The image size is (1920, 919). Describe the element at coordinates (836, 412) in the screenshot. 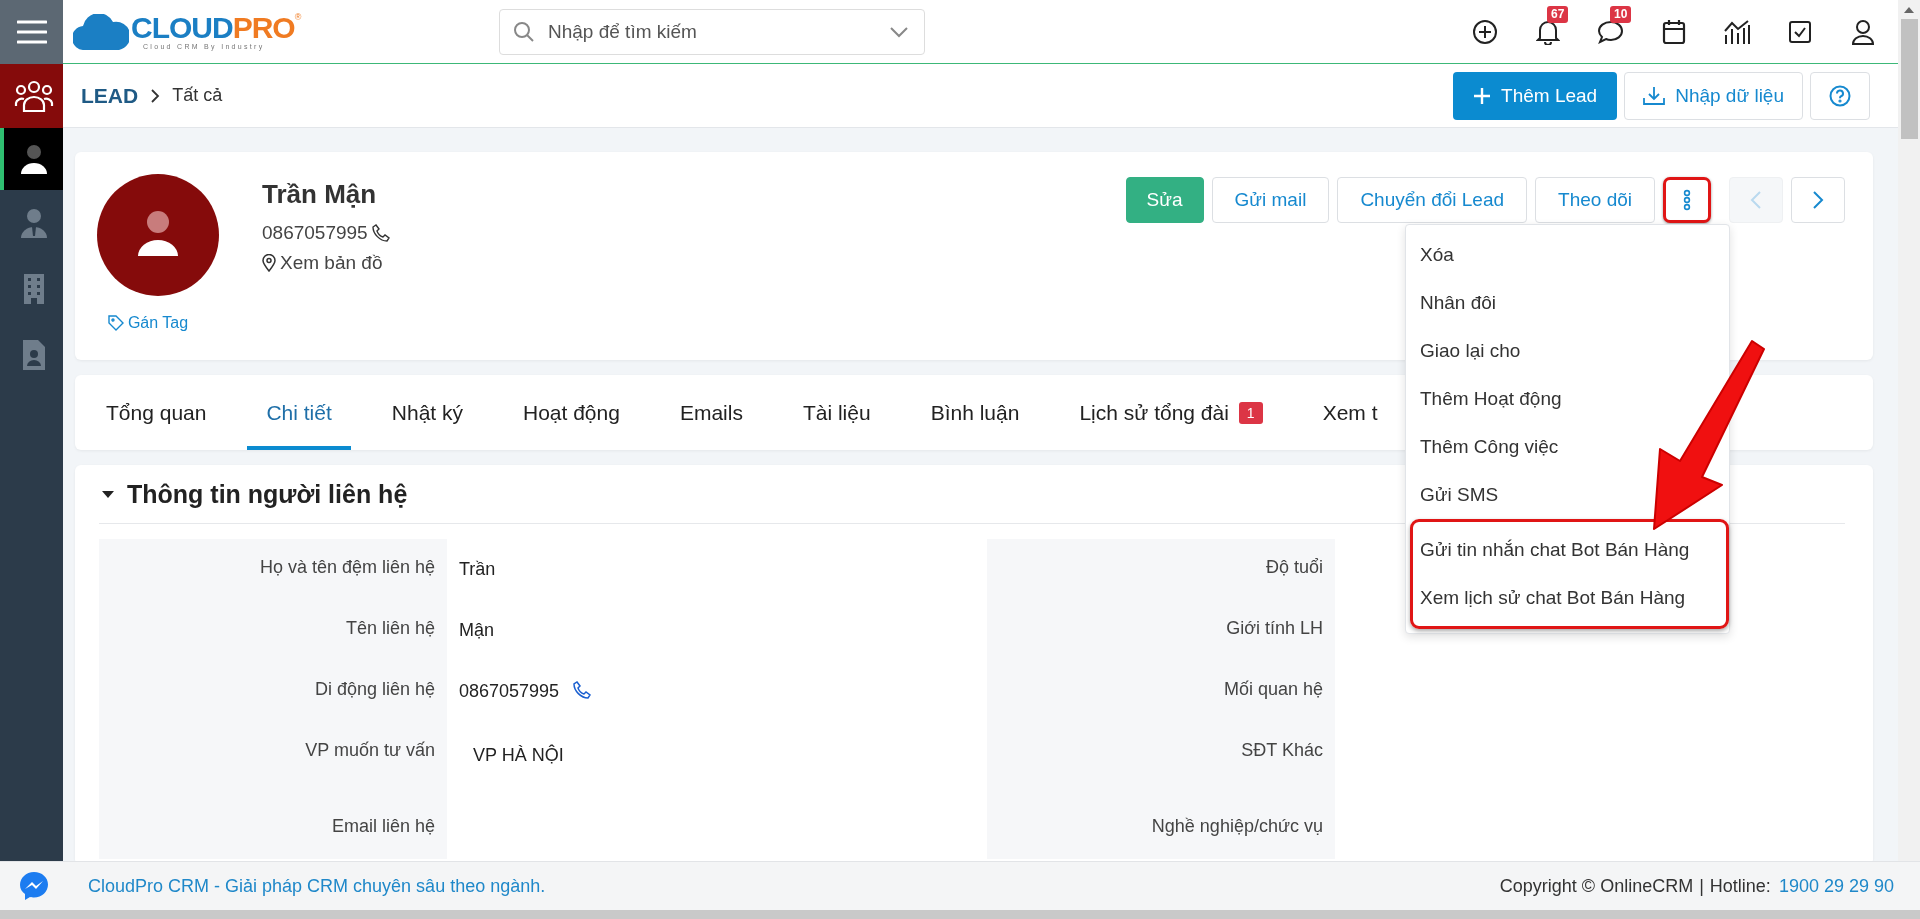

I see `tab: Tài liệu` at that location.